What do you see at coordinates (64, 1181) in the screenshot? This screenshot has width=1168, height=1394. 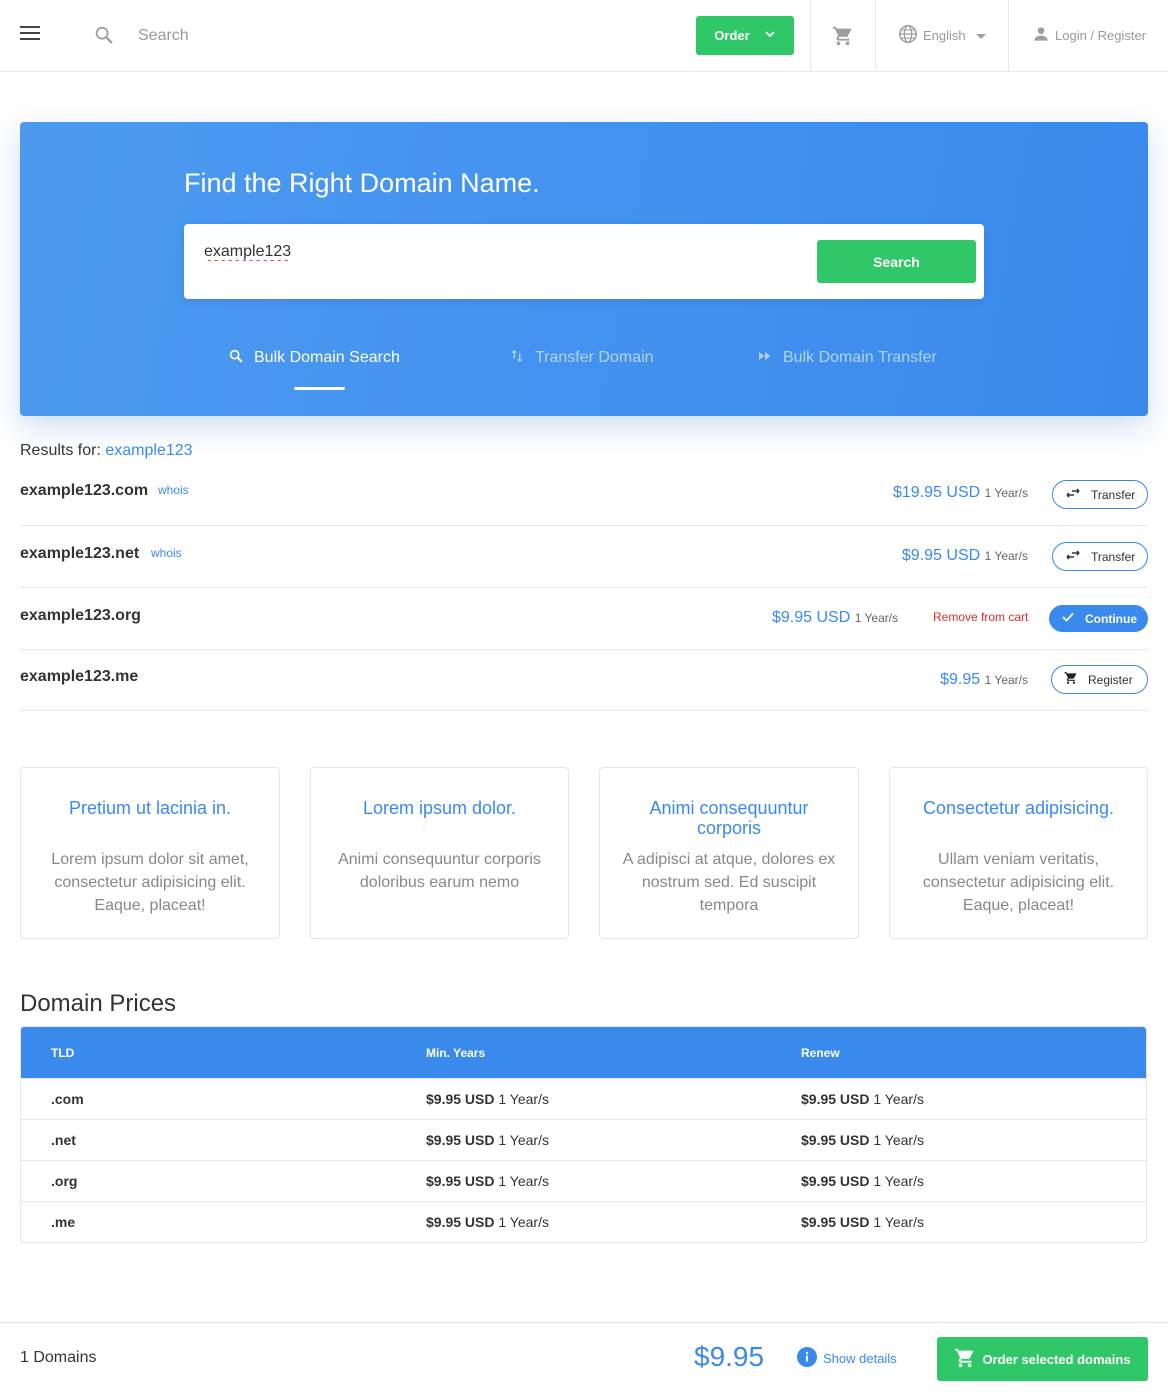 I see `tld-cell: .org` at bounding box center [64, 1181].